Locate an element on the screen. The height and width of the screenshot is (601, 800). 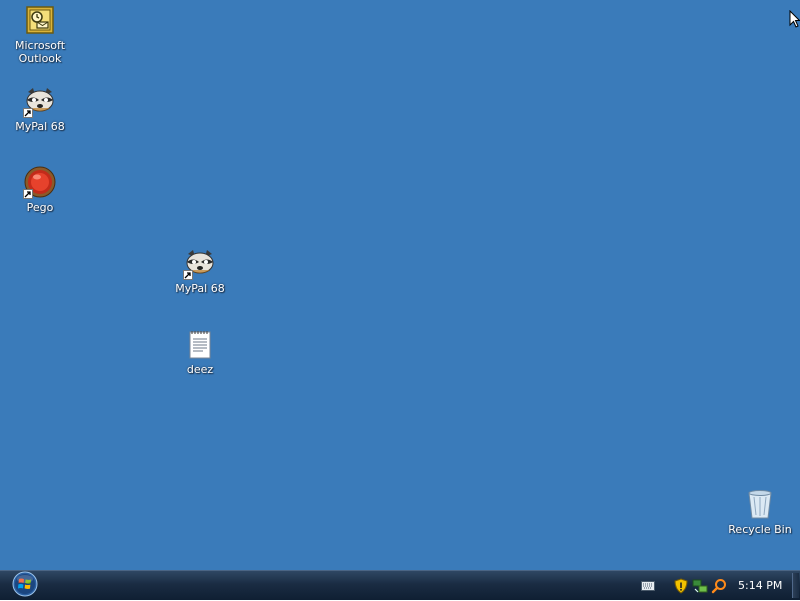
start-button is located at coordinates (25, 586).